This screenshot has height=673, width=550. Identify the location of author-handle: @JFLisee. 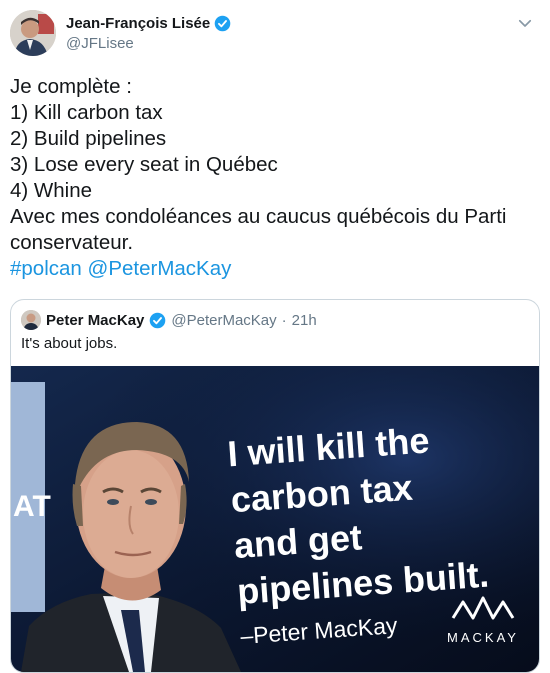
(100, 43).